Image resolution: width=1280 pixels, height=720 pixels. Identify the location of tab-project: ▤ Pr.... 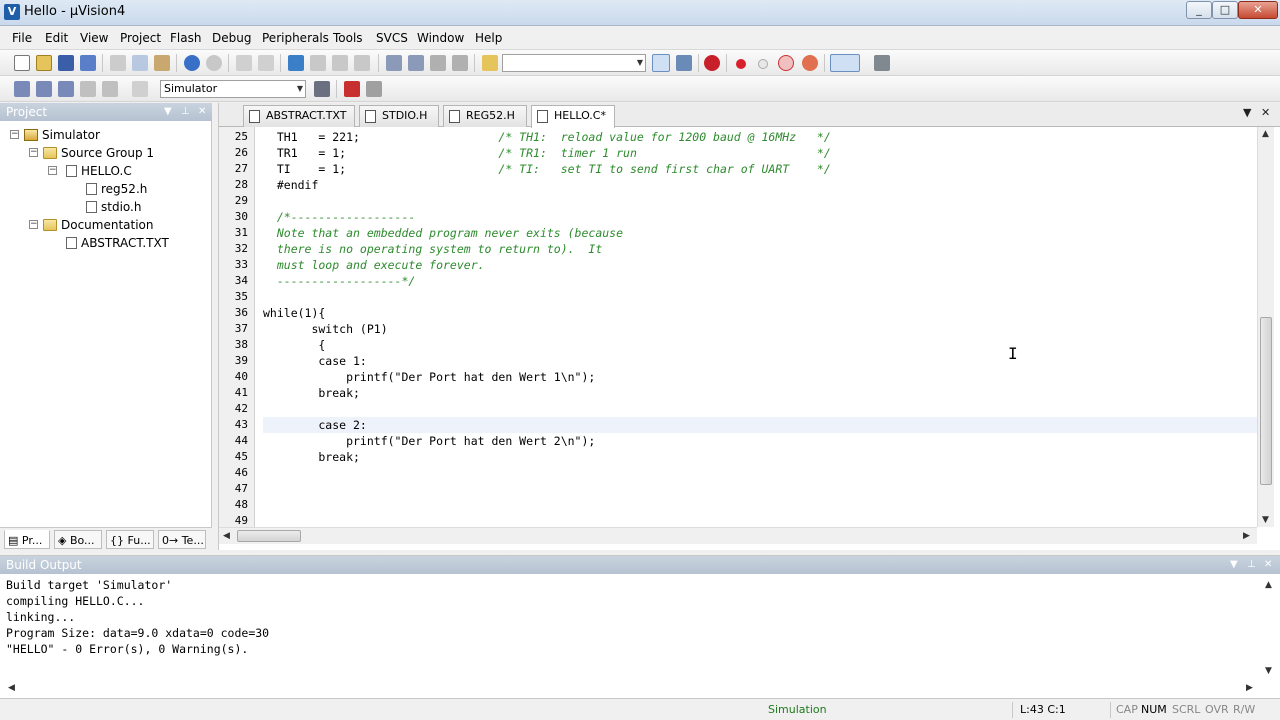
(27, 539).